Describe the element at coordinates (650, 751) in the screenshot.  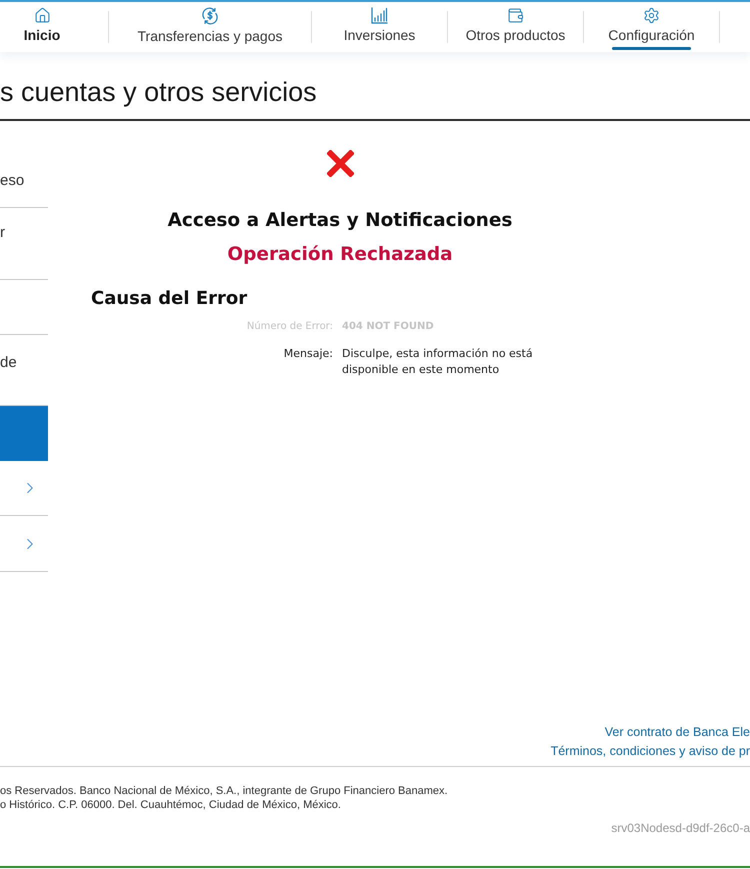
I see `footer-link: Términos, condiciones y aviso de pr` at that location.